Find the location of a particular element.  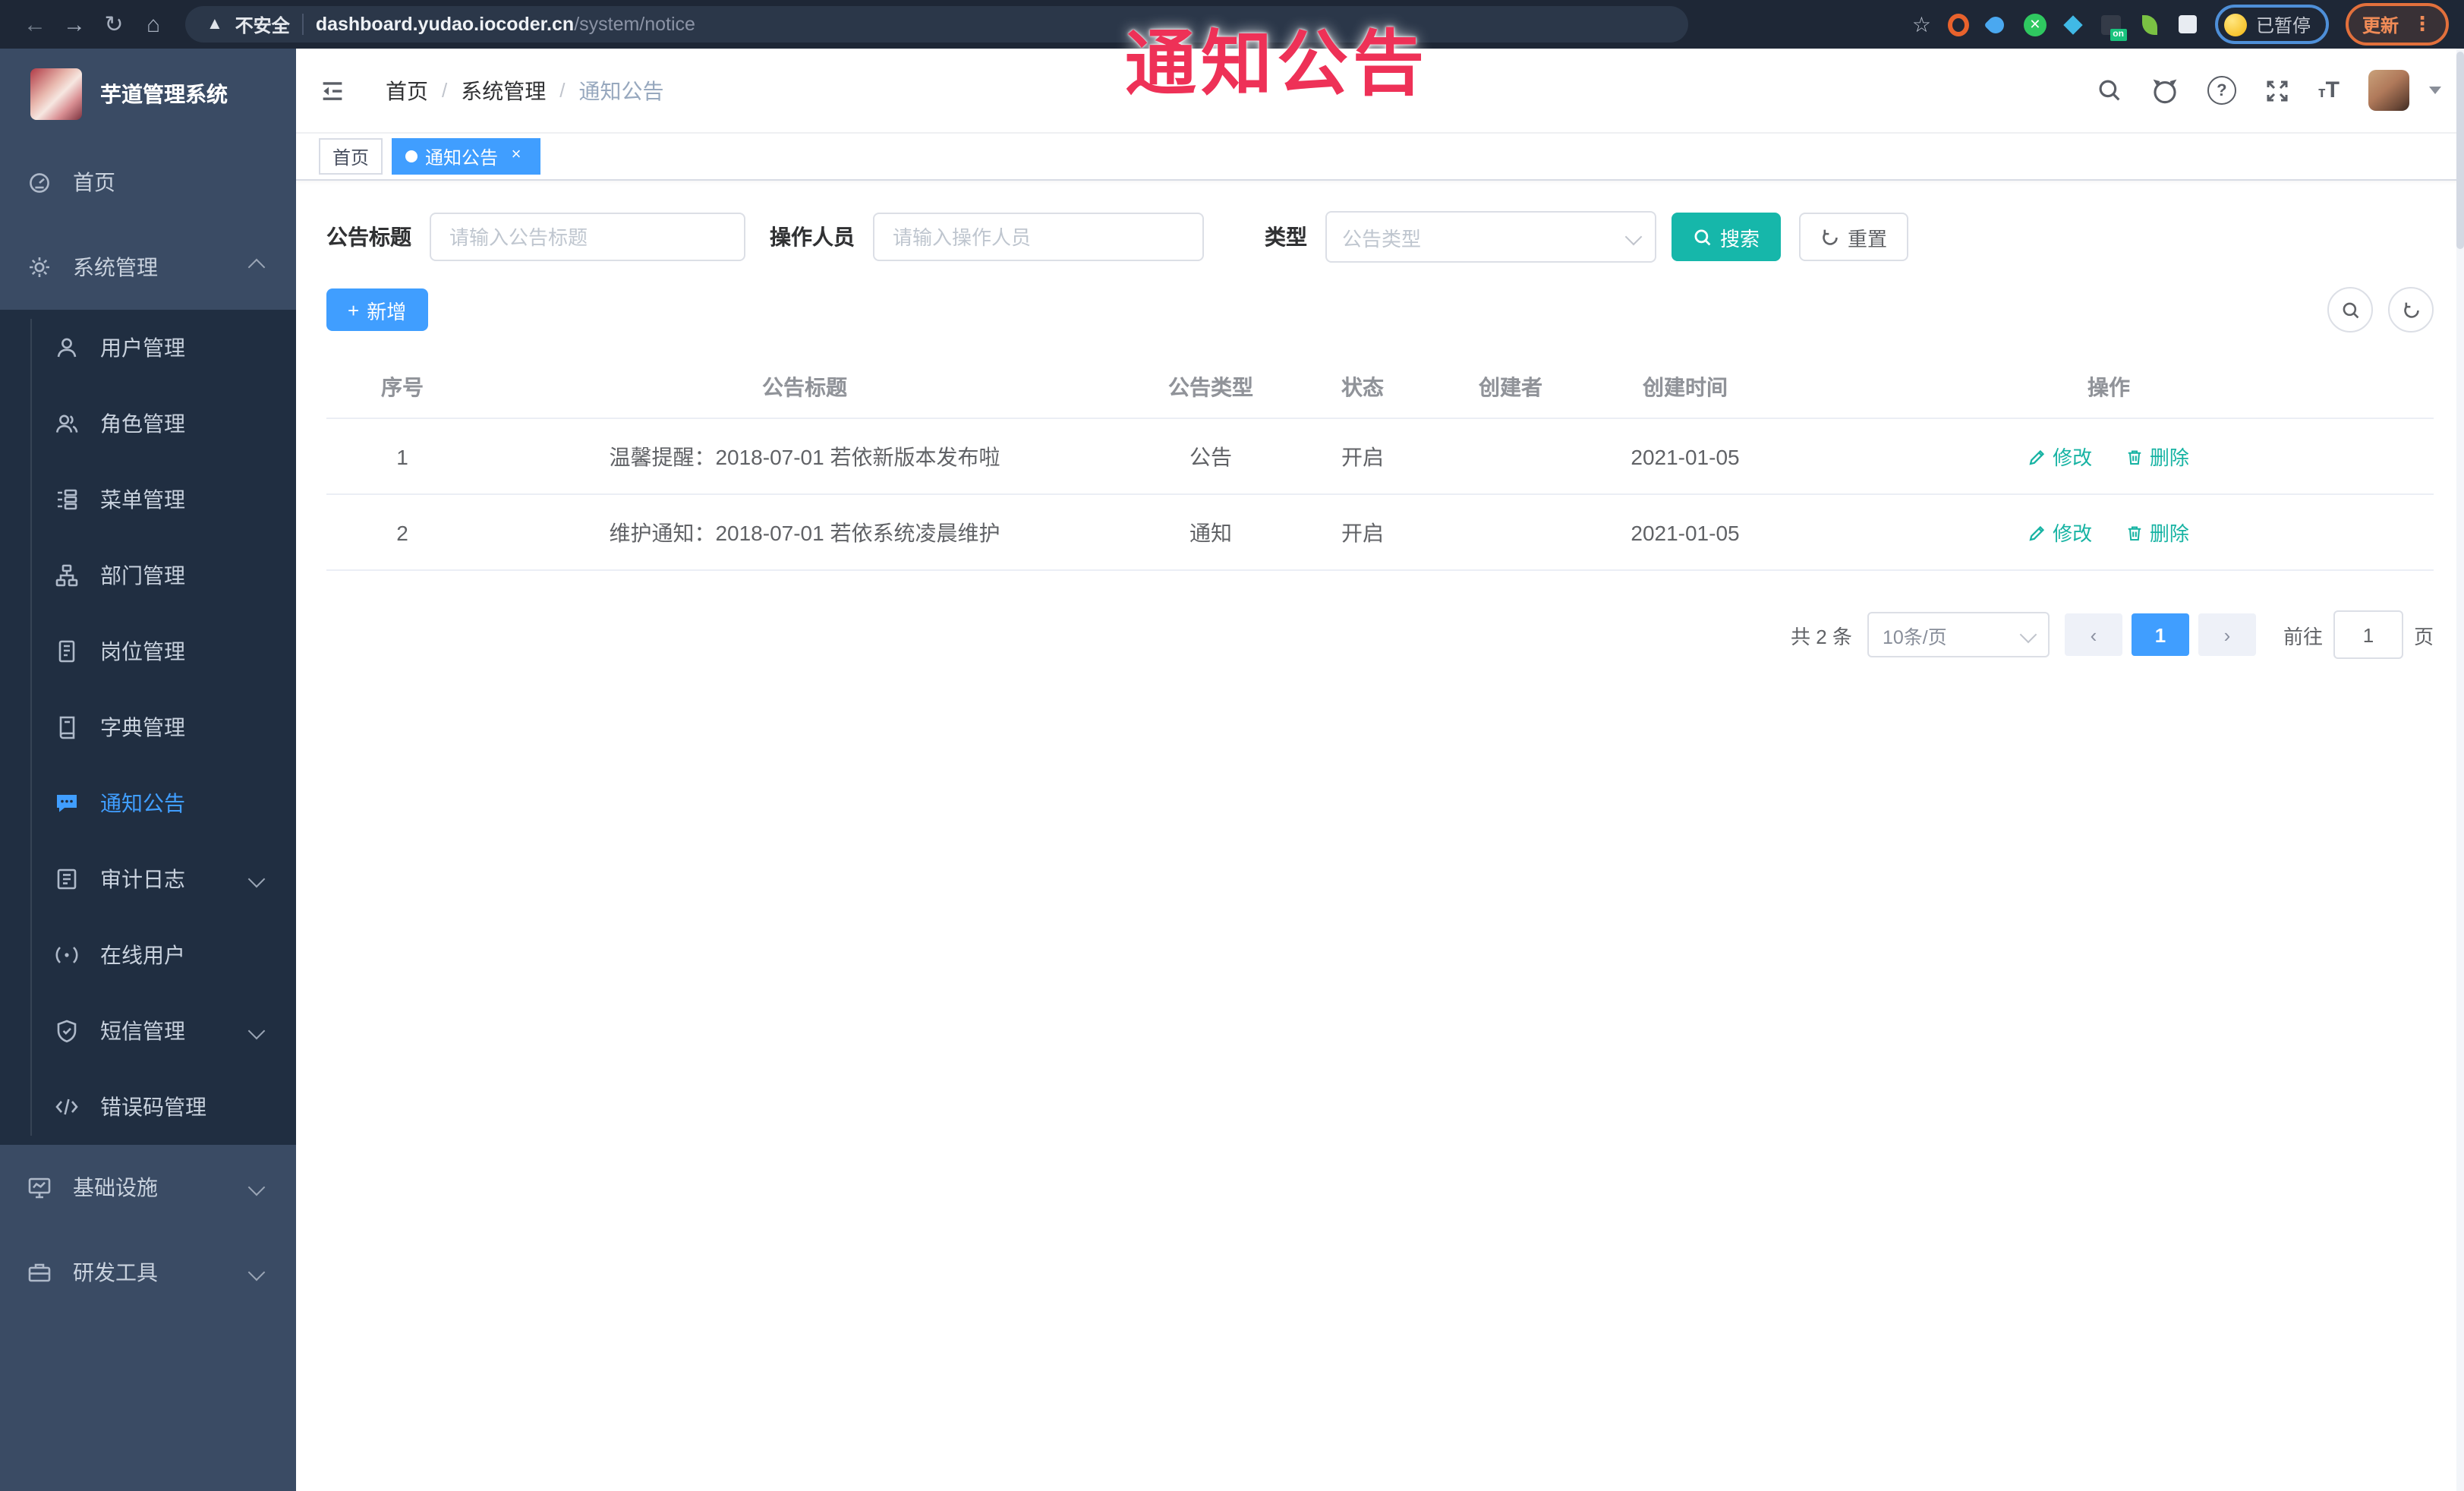

monitor-icon is located at coordinates (40, 1188).